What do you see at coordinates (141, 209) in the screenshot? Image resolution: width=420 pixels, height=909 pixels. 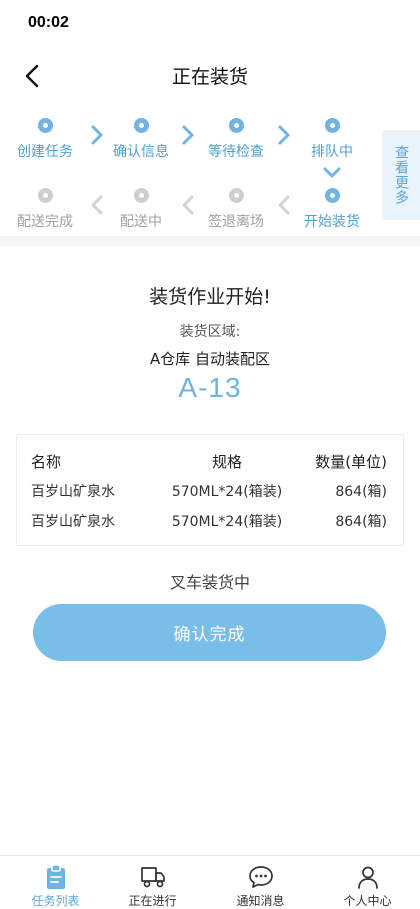 I see `step-delivering: 配送中` at bounding box center [141, 209].